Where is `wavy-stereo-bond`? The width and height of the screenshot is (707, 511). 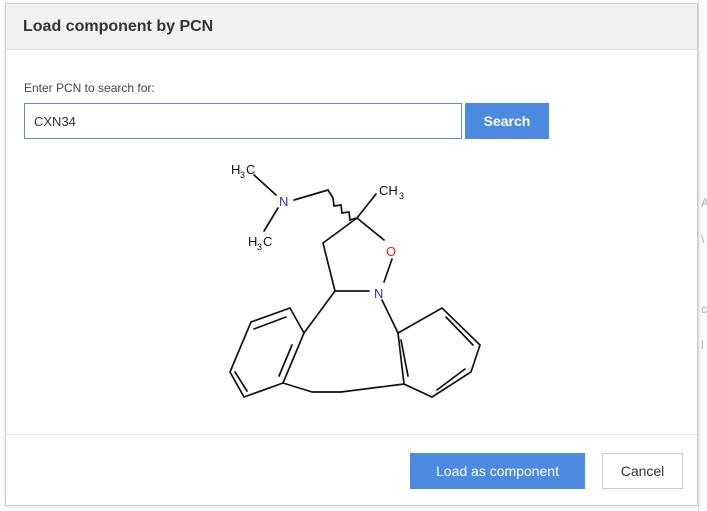 wavy-stereo-bond is located at coordinates (342, 205).